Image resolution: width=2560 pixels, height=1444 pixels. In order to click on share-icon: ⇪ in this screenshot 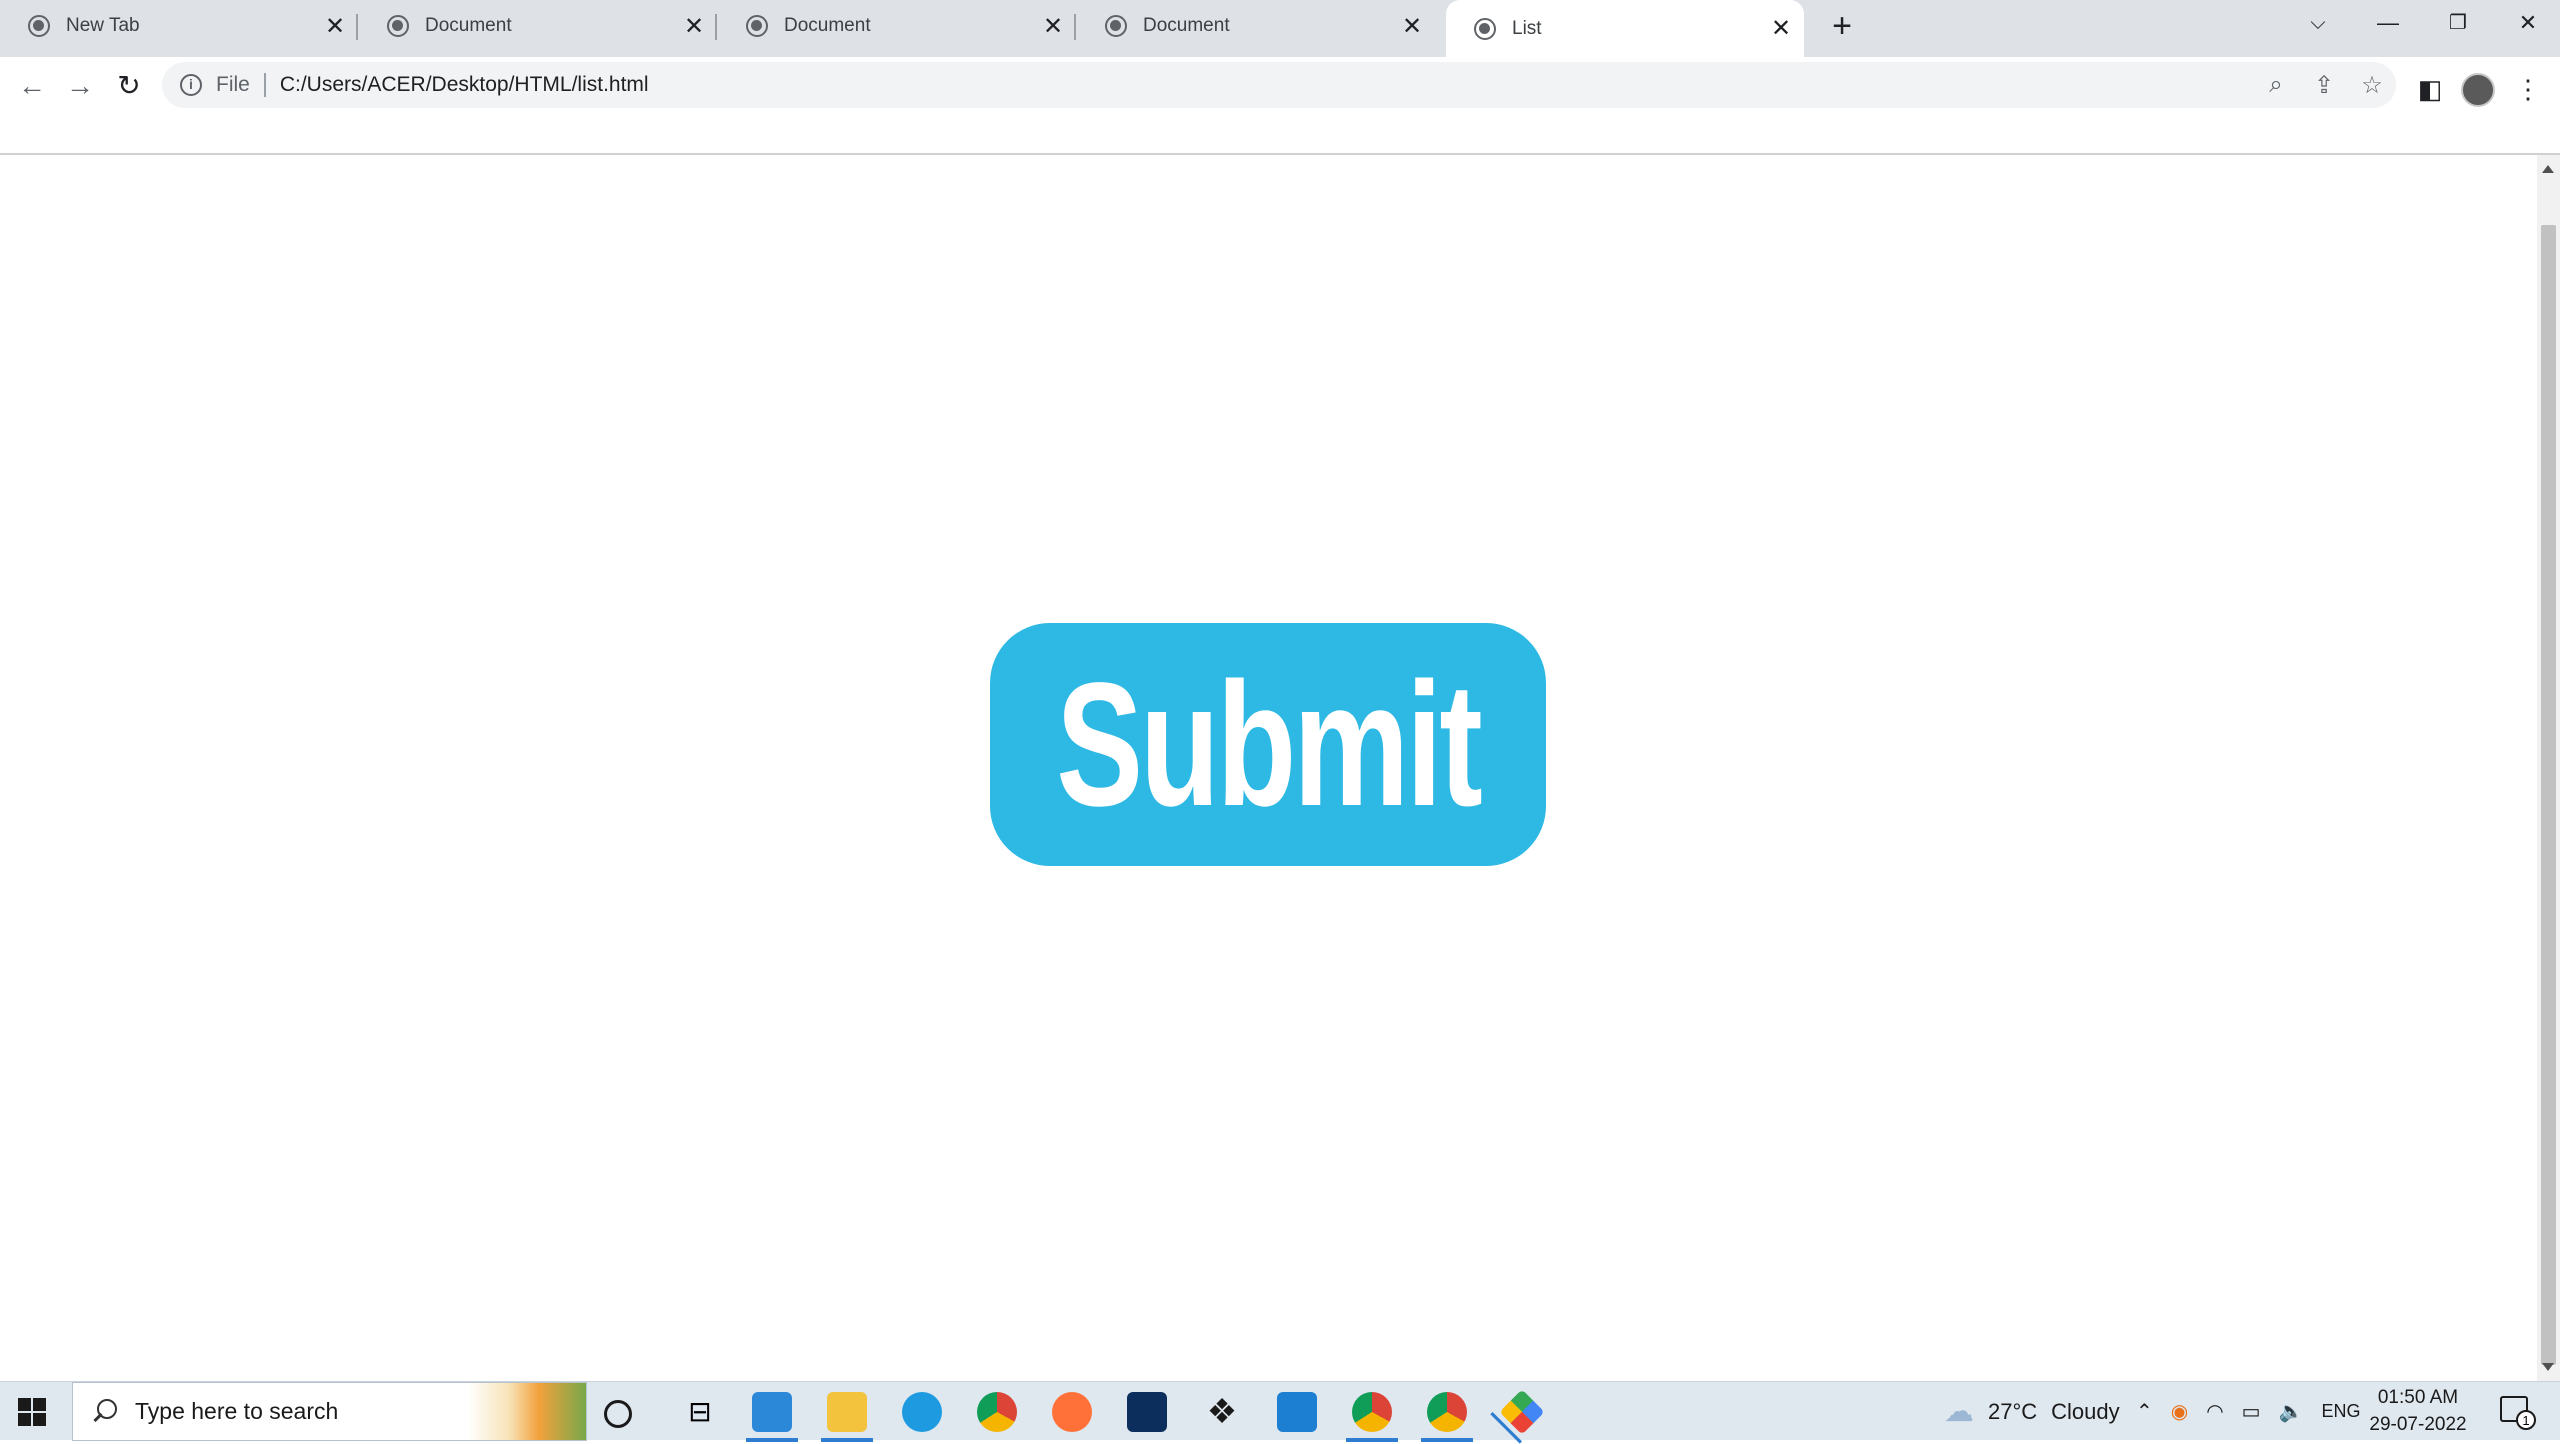, I will do `click(2324, 85)`.